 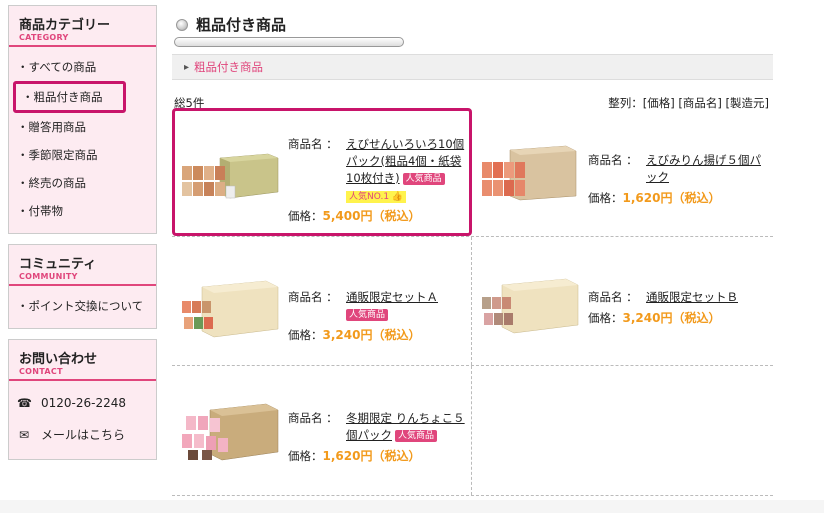 What do you see at coordinates (82, 211) in the screenshot?
I see `sidebar-item-accessories: ・付帯物` at bounding box center [82, 211].